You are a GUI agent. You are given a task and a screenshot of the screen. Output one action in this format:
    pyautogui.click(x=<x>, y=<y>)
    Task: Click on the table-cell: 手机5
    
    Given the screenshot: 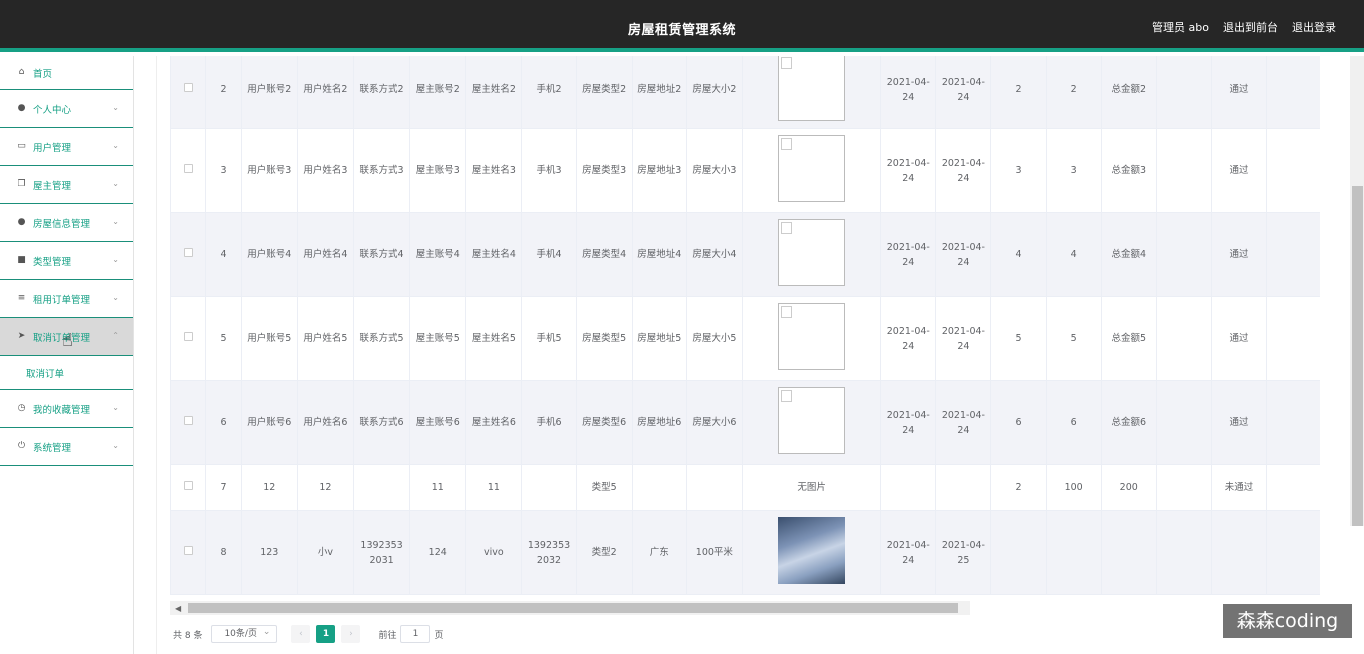 What is the action you would take?
    pyautogui.click(x=549, y=338)
    